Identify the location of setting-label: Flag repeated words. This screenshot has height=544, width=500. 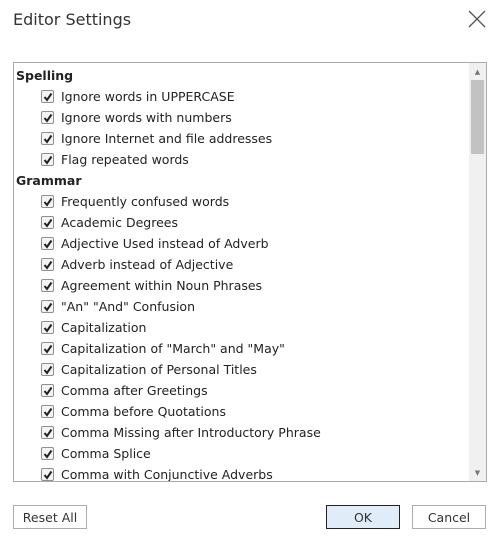
(125, 159).